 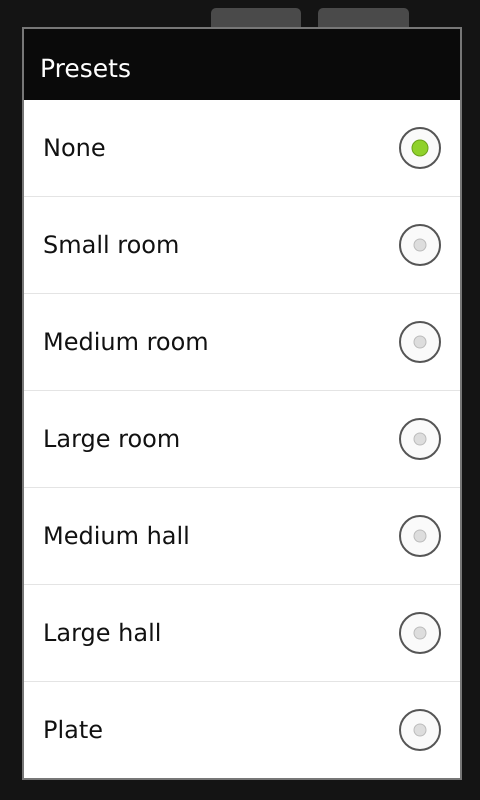 I want to click on dialog-title: Presets, so click(x=85, y=69).